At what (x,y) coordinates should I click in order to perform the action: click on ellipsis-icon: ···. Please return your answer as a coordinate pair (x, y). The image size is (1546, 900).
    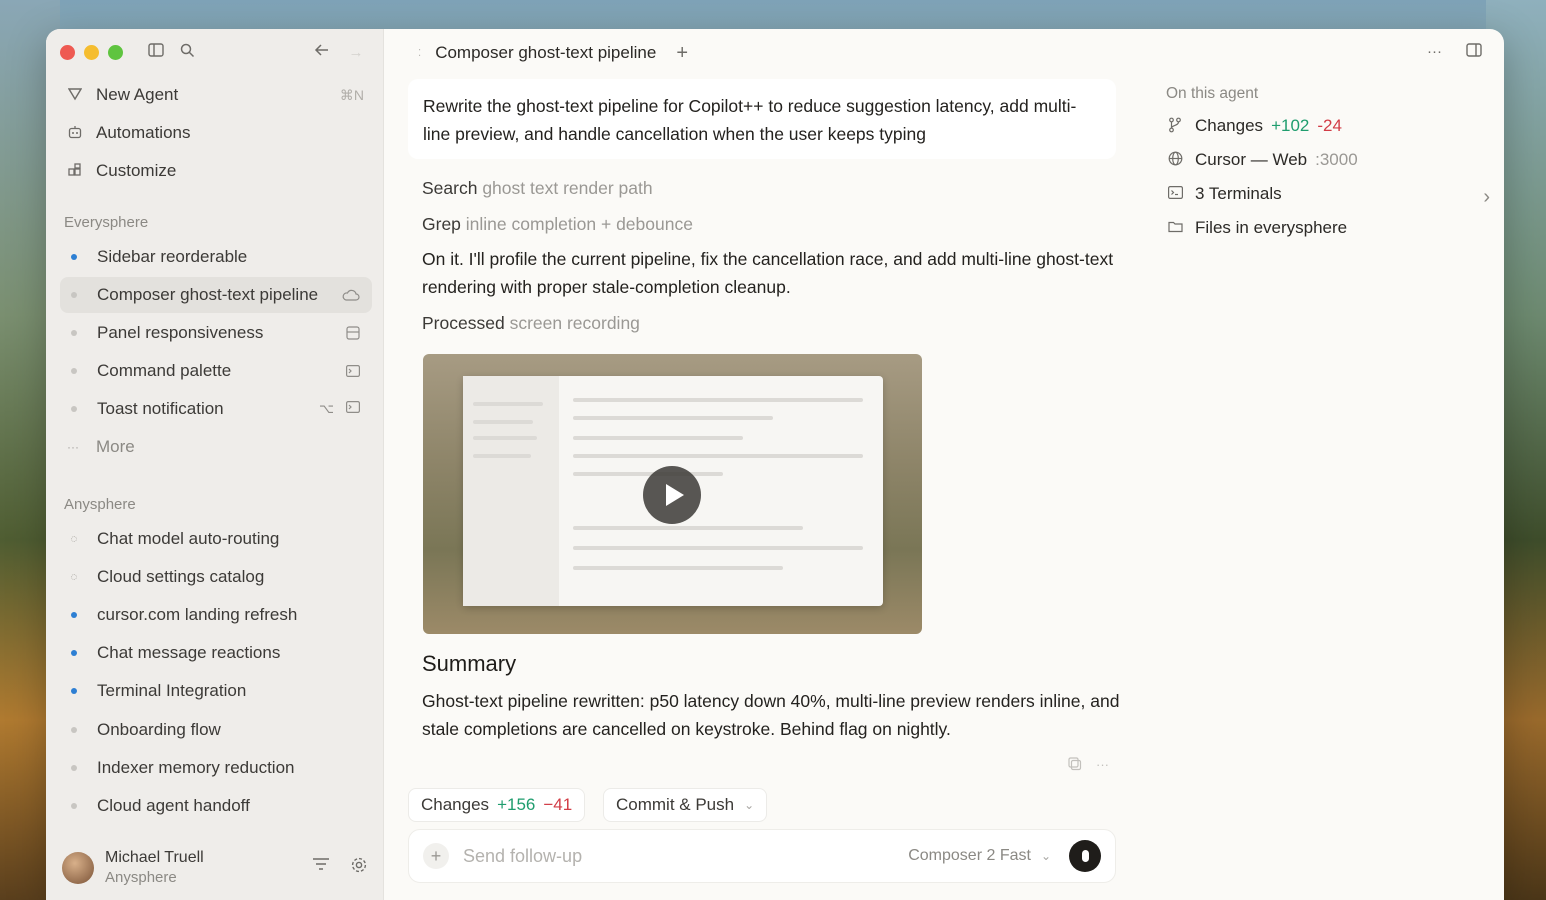
    Looking at the image, I should click on (73, 447).